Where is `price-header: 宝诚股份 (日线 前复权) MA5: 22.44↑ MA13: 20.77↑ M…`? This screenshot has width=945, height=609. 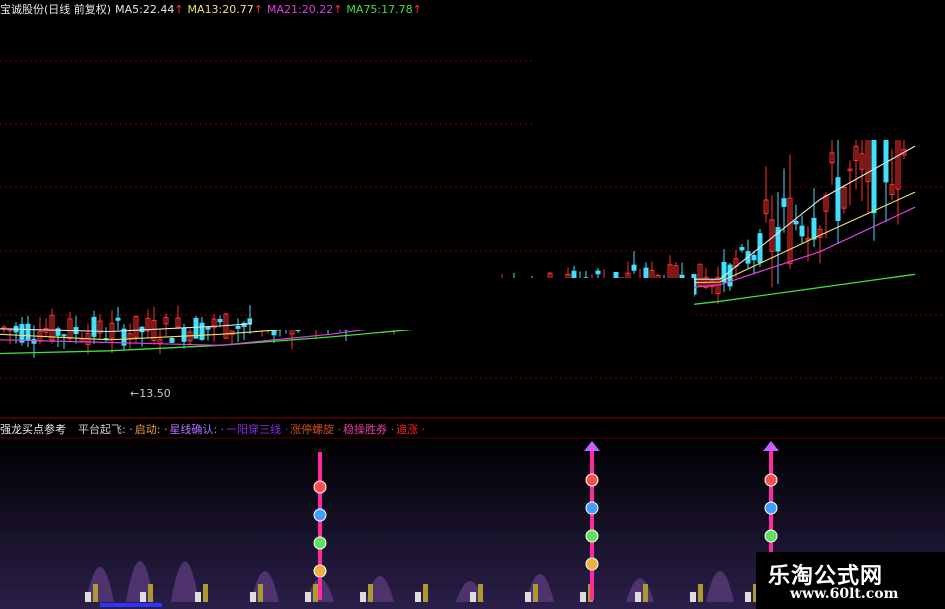 price-header: 宝诚股份 (日线 前复权) MA5: 22.44↑ MA13: 20.77↑ M… is located at coordinates (211, 10).